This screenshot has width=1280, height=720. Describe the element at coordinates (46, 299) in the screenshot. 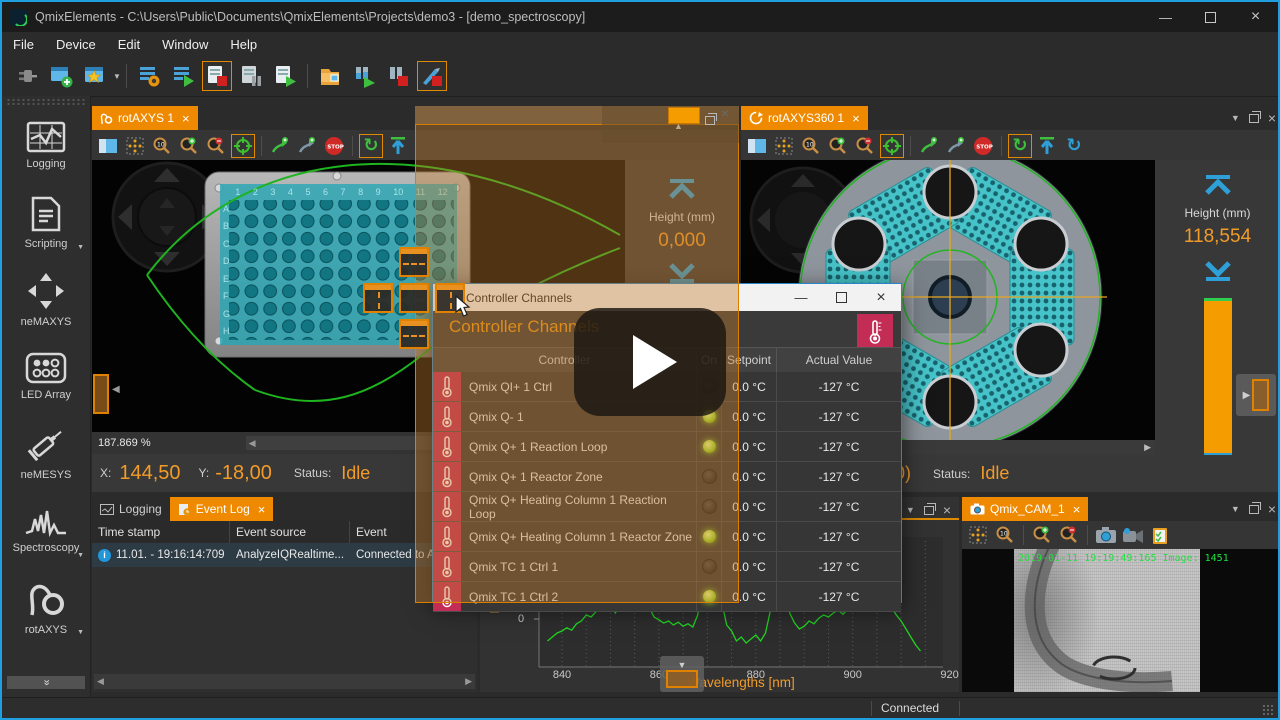

I see `sidebar-item-nemaxys: neMAXYS` at that location.